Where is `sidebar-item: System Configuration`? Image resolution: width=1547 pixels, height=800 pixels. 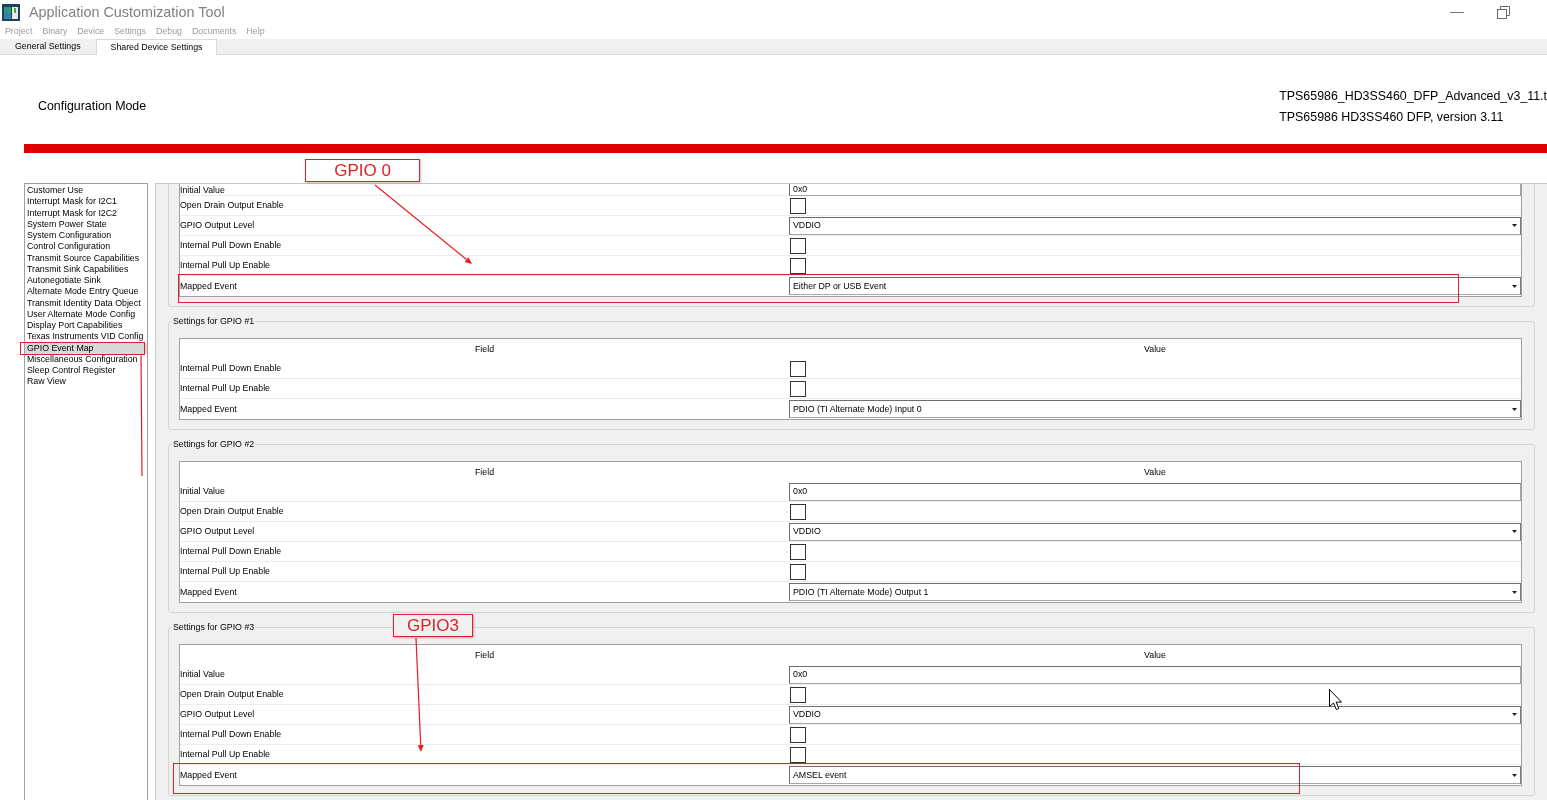 sidebar-item: System Configuration is located at coordinates (86, 236).